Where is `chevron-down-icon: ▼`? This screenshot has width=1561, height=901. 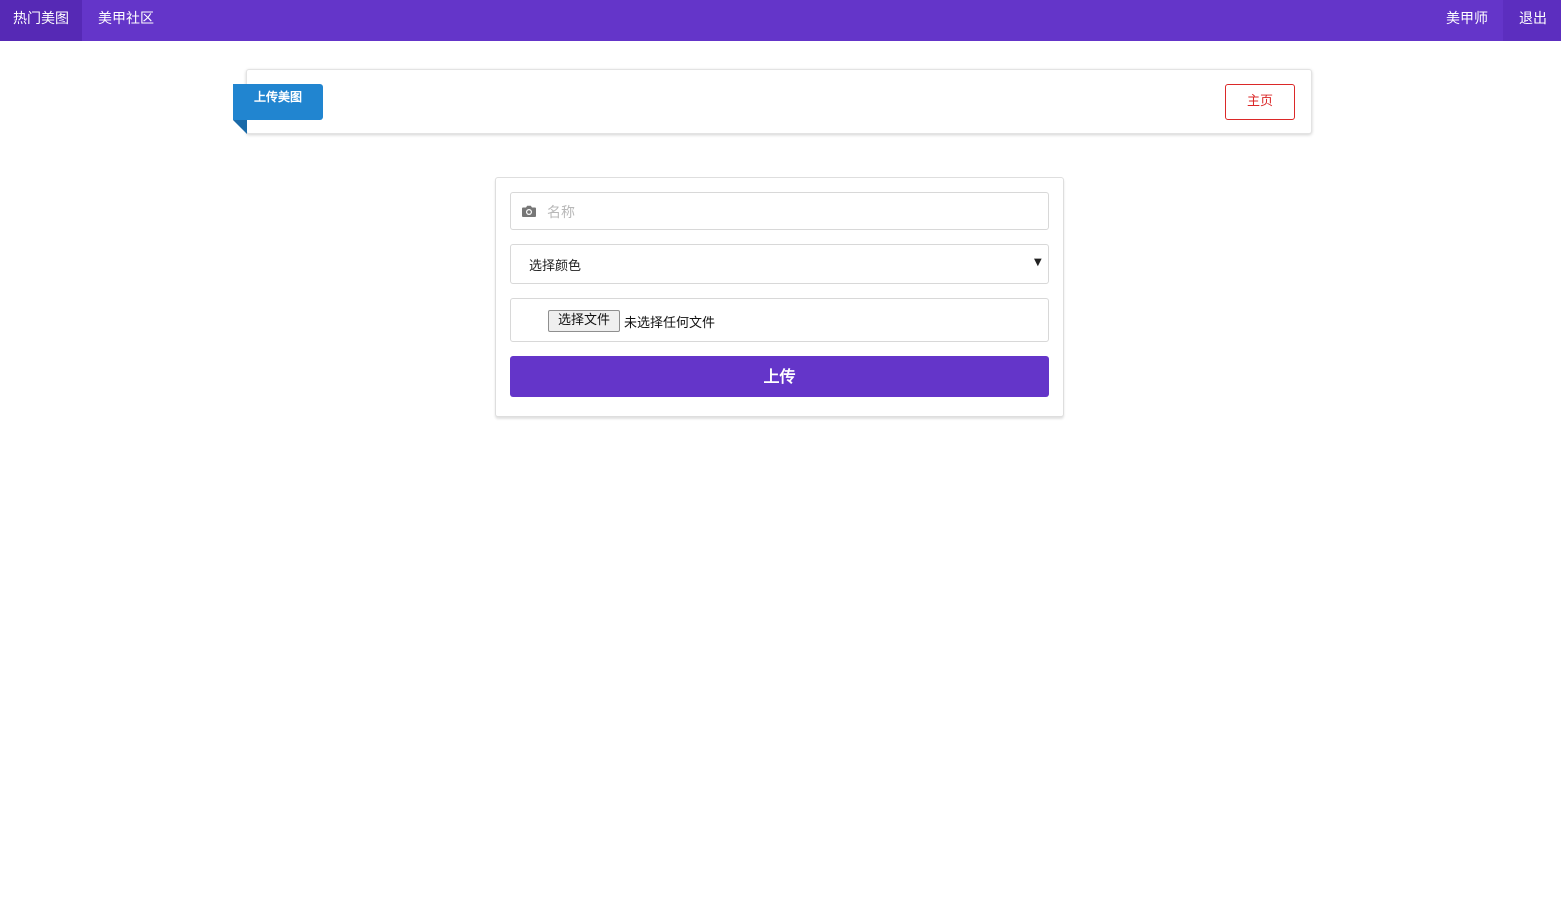
chevron-down-icon: ▼ is located at coordinates (1038, 262).